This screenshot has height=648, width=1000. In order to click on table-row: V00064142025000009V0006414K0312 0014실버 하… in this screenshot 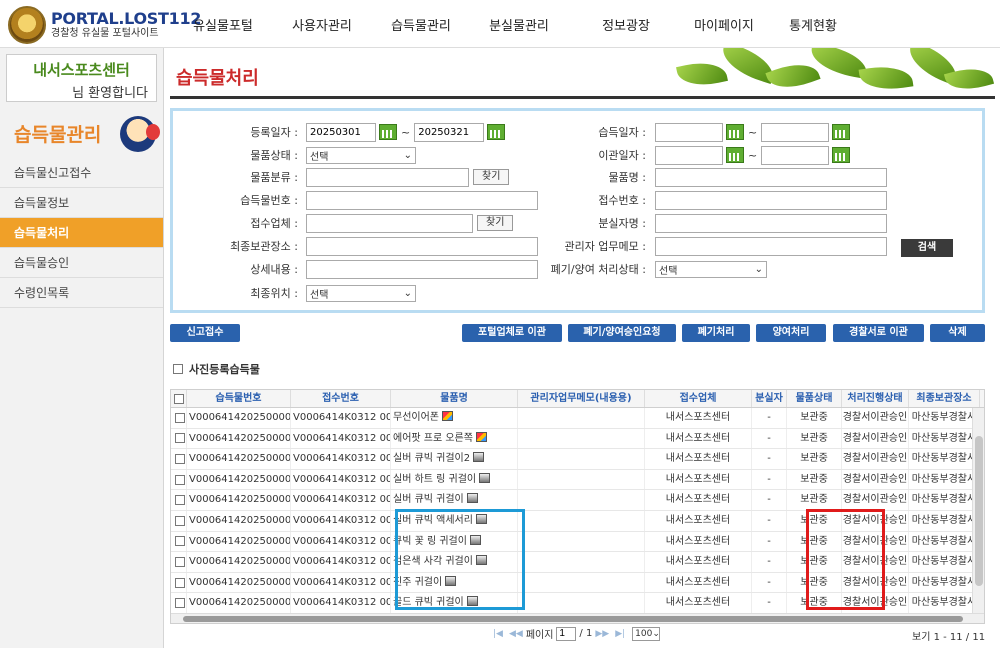, I will do `click(577, 480)`.